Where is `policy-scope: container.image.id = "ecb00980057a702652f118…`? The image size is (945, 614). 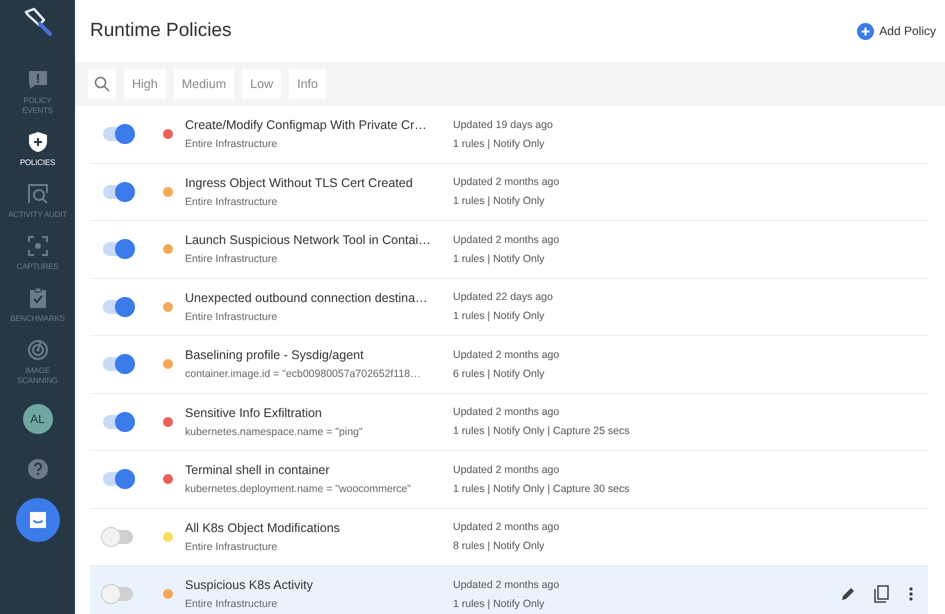 policy-scope: container.image.id = "ecb00980057a702652f118… is located at coordinates (303, 374).